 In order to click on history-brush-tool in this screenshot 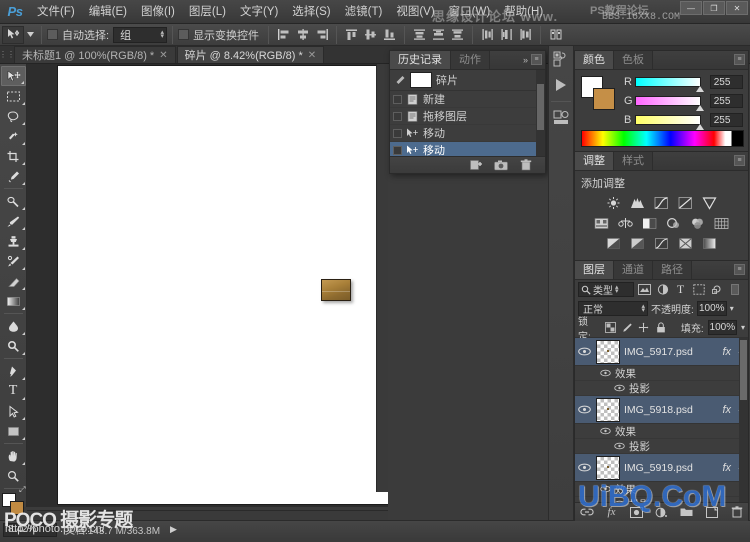, I will do `click(13, 261)`.